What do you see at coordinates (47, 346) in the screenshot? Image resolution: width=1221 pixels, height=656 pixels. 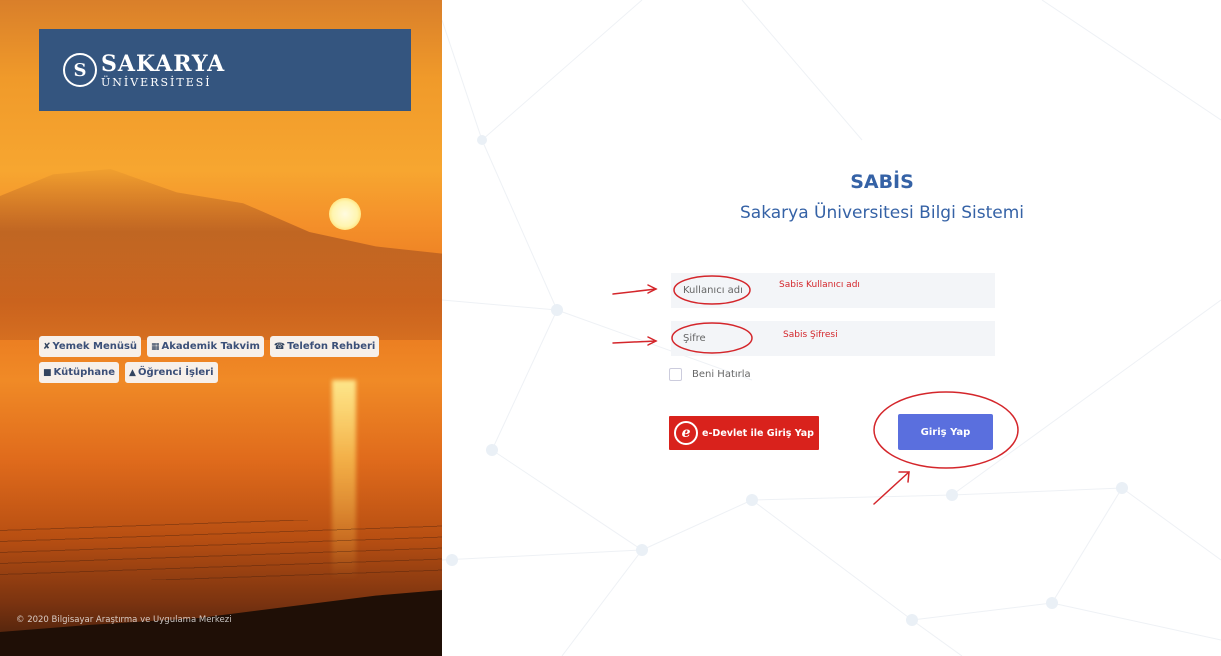 I see `fork-knife-icon: ✘` at bounding box center [47, 346].